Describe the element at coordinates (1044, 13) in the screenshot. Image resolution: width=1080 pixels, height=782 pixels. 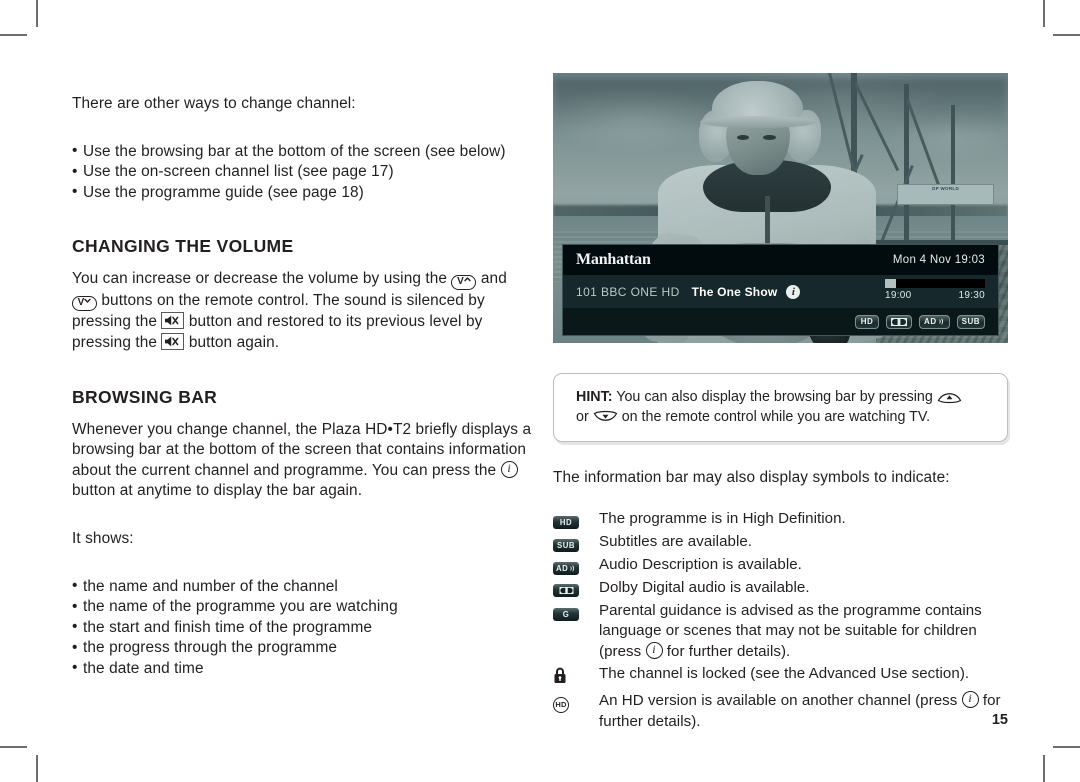
I see `crop-mark-top-right-vertical` at that location.